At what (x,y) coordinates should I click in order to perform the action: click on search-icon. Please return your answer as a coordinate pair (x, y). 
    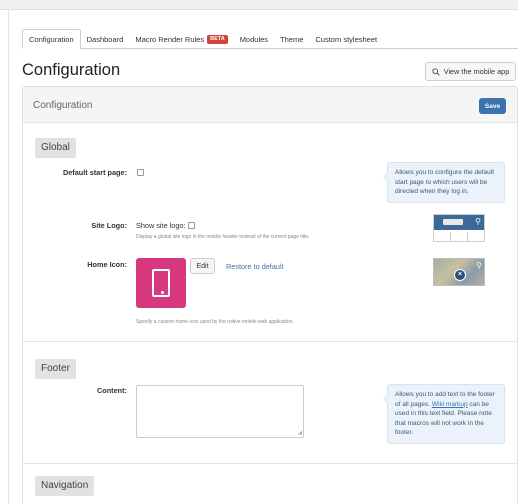
    Looking at the image, I should click on (436, 71).